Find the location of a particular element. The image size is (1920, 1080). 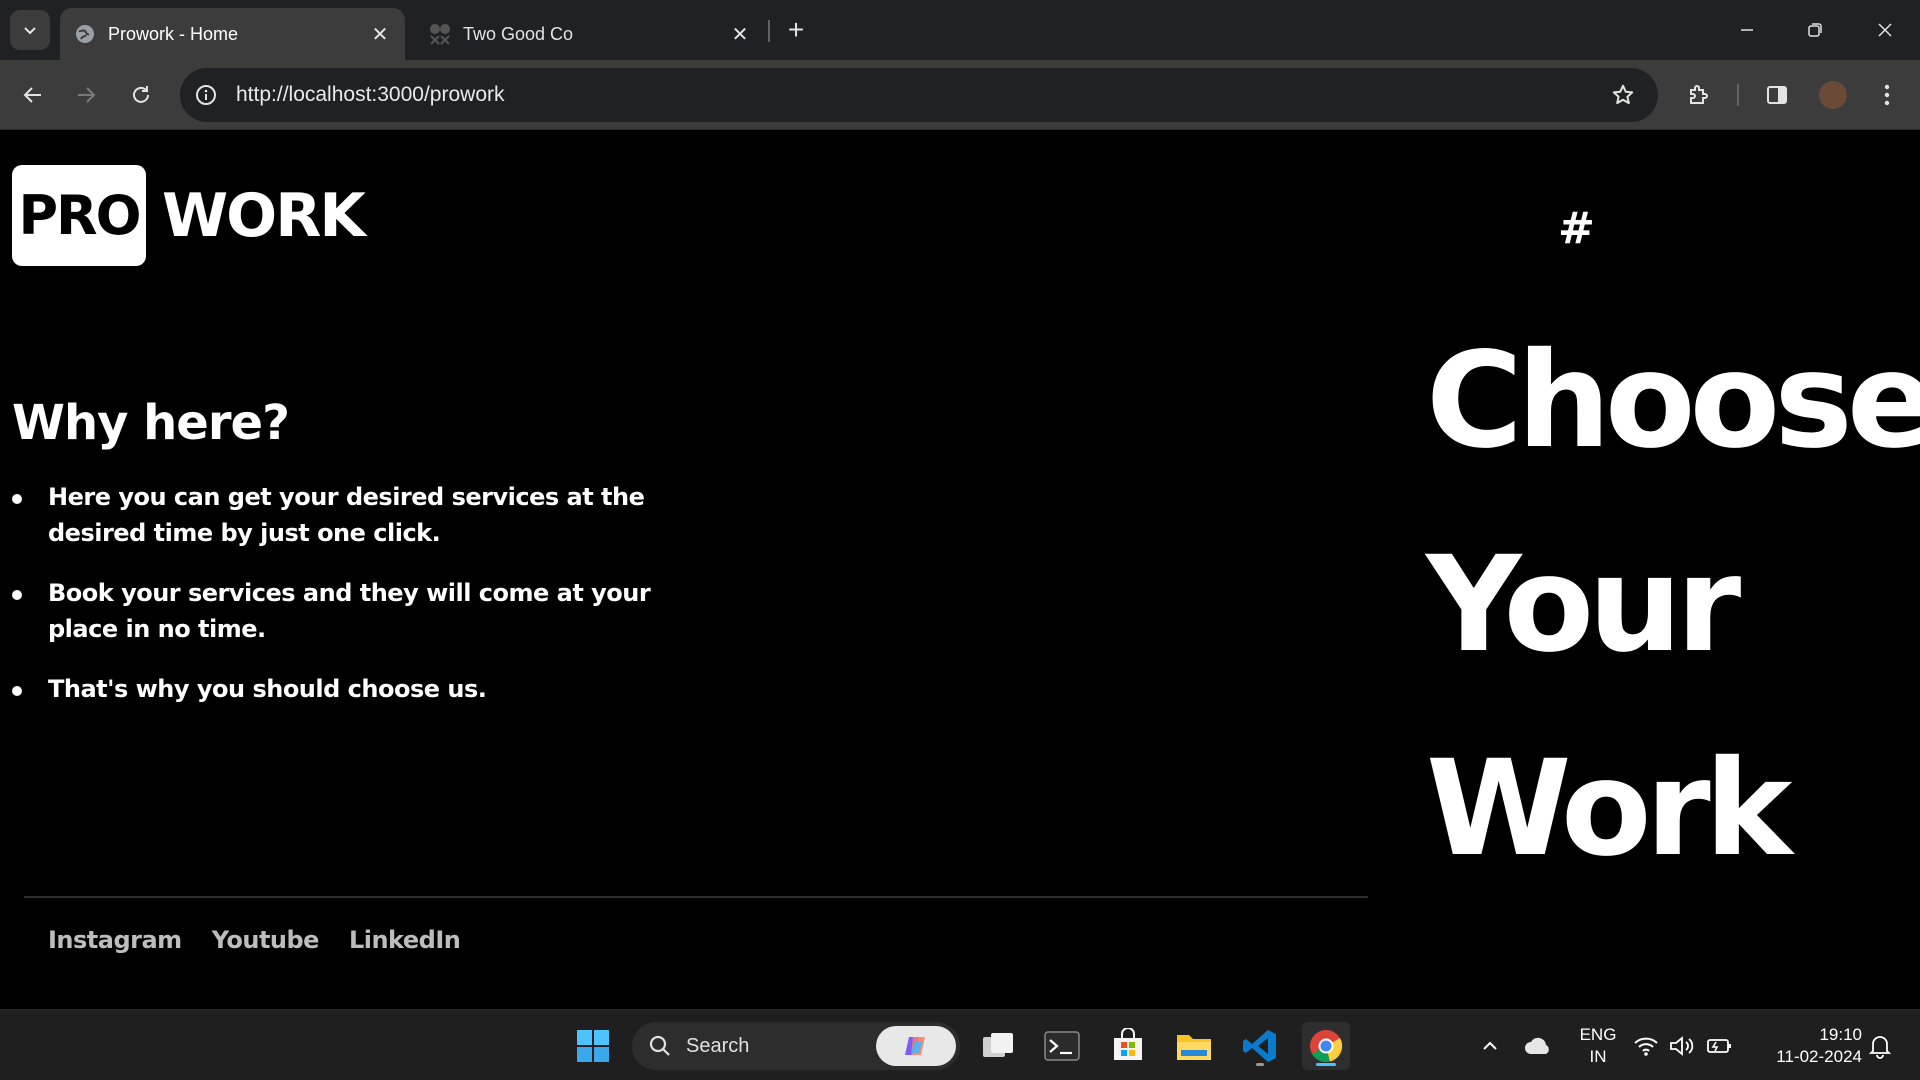

list-item: That's why you should choose us. is located at coordinates (342, 689).